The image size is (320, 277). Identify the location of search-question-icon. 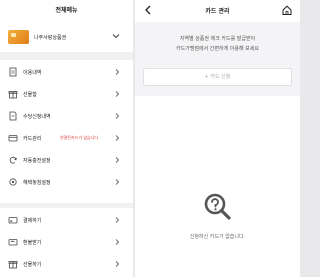
(217, 206).